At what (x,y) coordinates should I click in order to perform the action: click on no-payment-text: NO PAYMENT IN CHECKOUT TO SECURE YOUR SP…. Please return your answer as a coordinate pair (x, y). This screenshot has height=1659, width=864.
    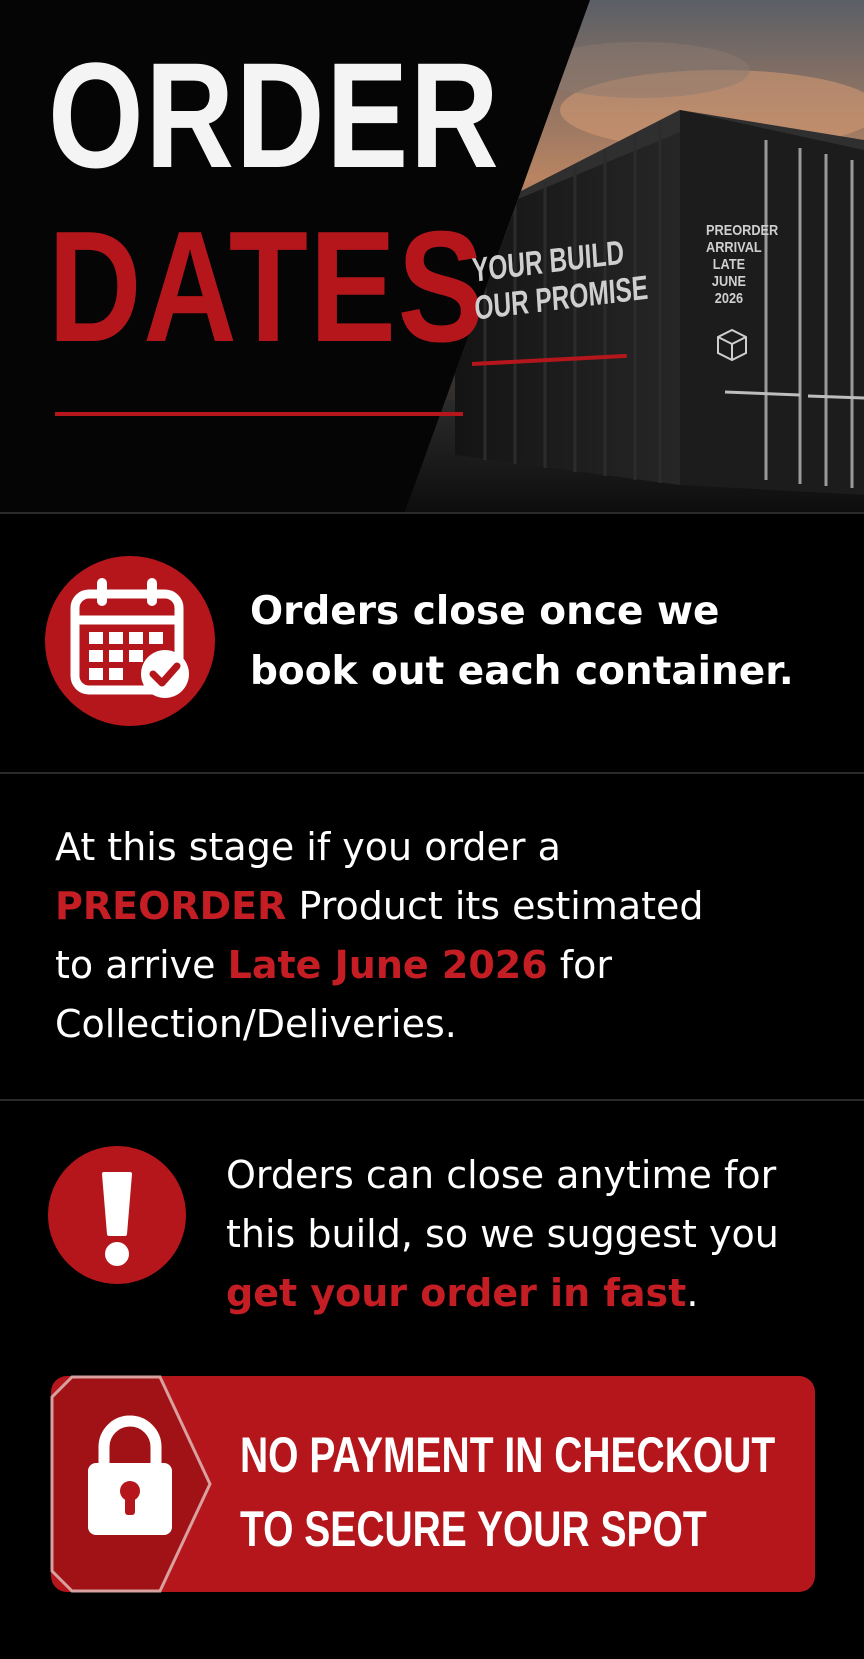
    Looking at the image, I should click on (507, 1492).